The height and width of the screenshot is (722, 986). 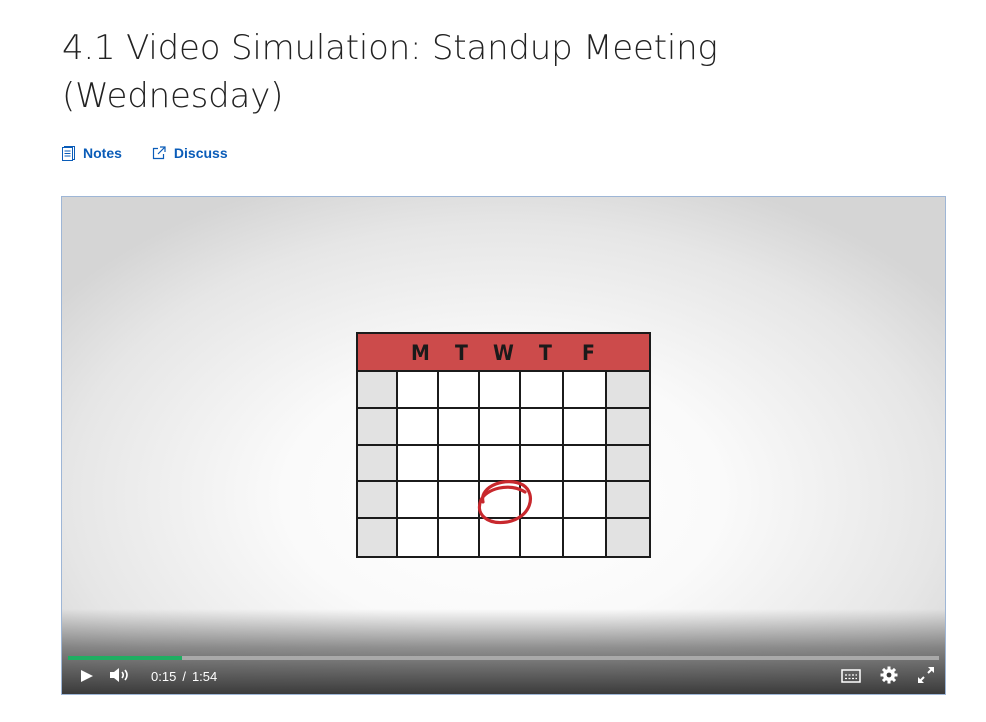 What do you see at coordinates (503, 658) in the screenshot?
I see `progress-bar` at bounding box center [503, 658].